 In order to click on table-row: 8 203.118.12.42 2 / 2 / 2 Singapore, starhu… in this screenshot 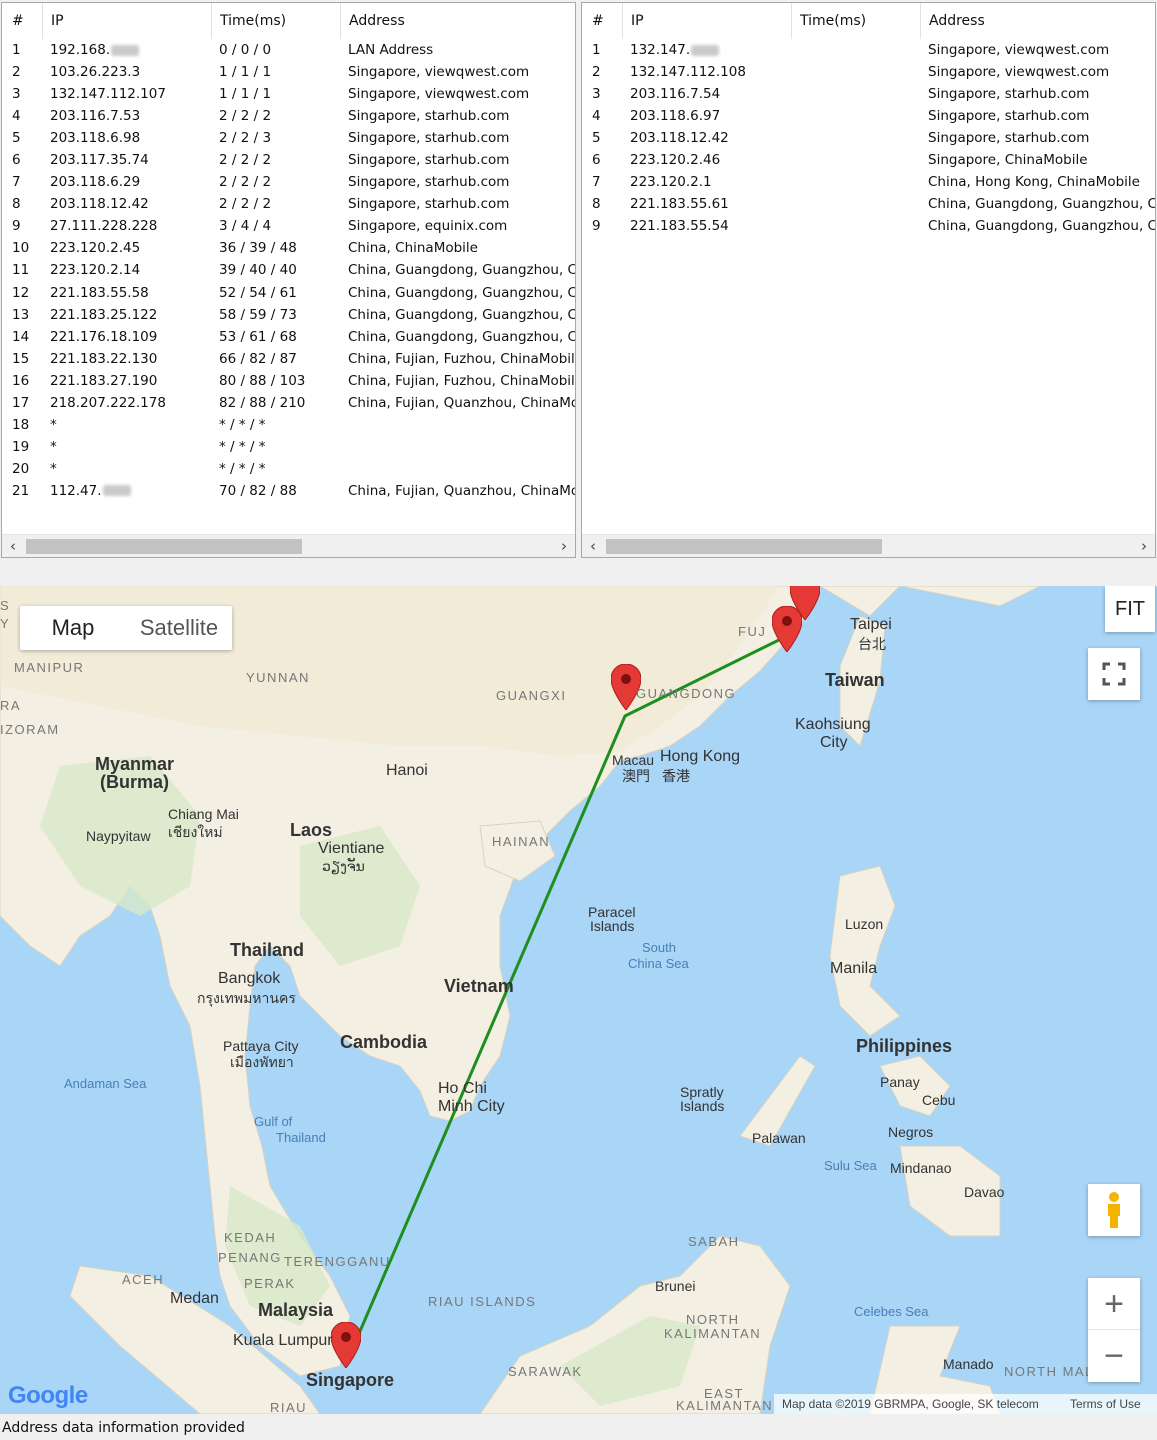, I will do `click(288, 204)`.